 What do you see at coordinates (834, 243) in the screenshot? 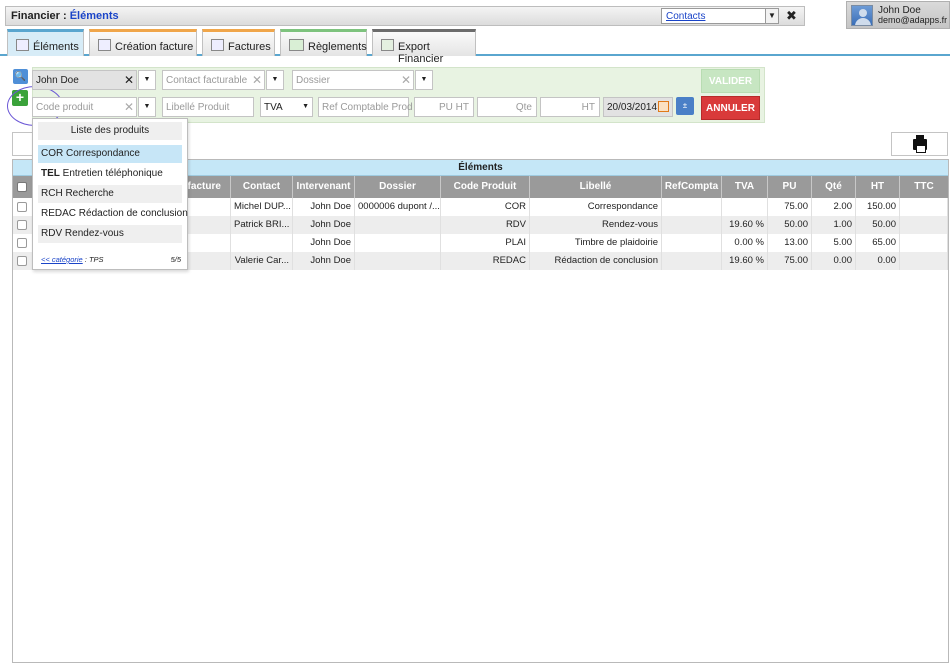
I see `table-cell: 5.00` at bounding box center [834, 243].